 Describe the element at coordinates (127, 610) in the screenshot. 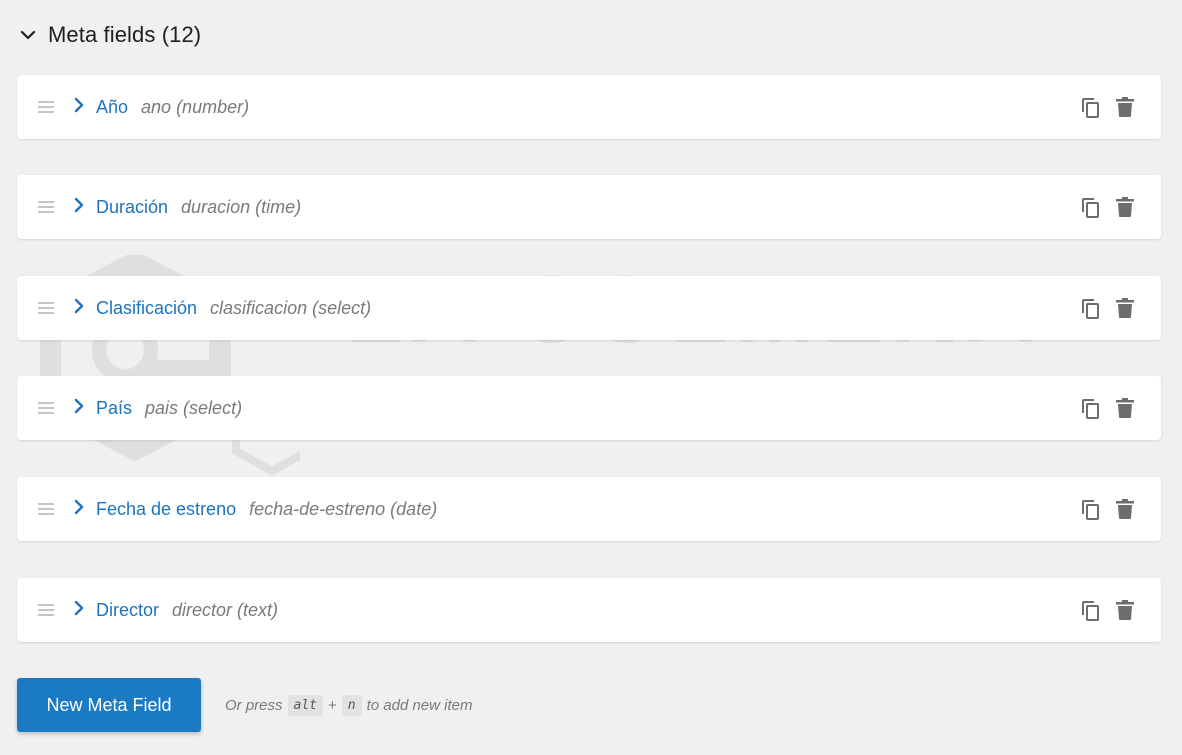

I see `field-label: Director` at that location.